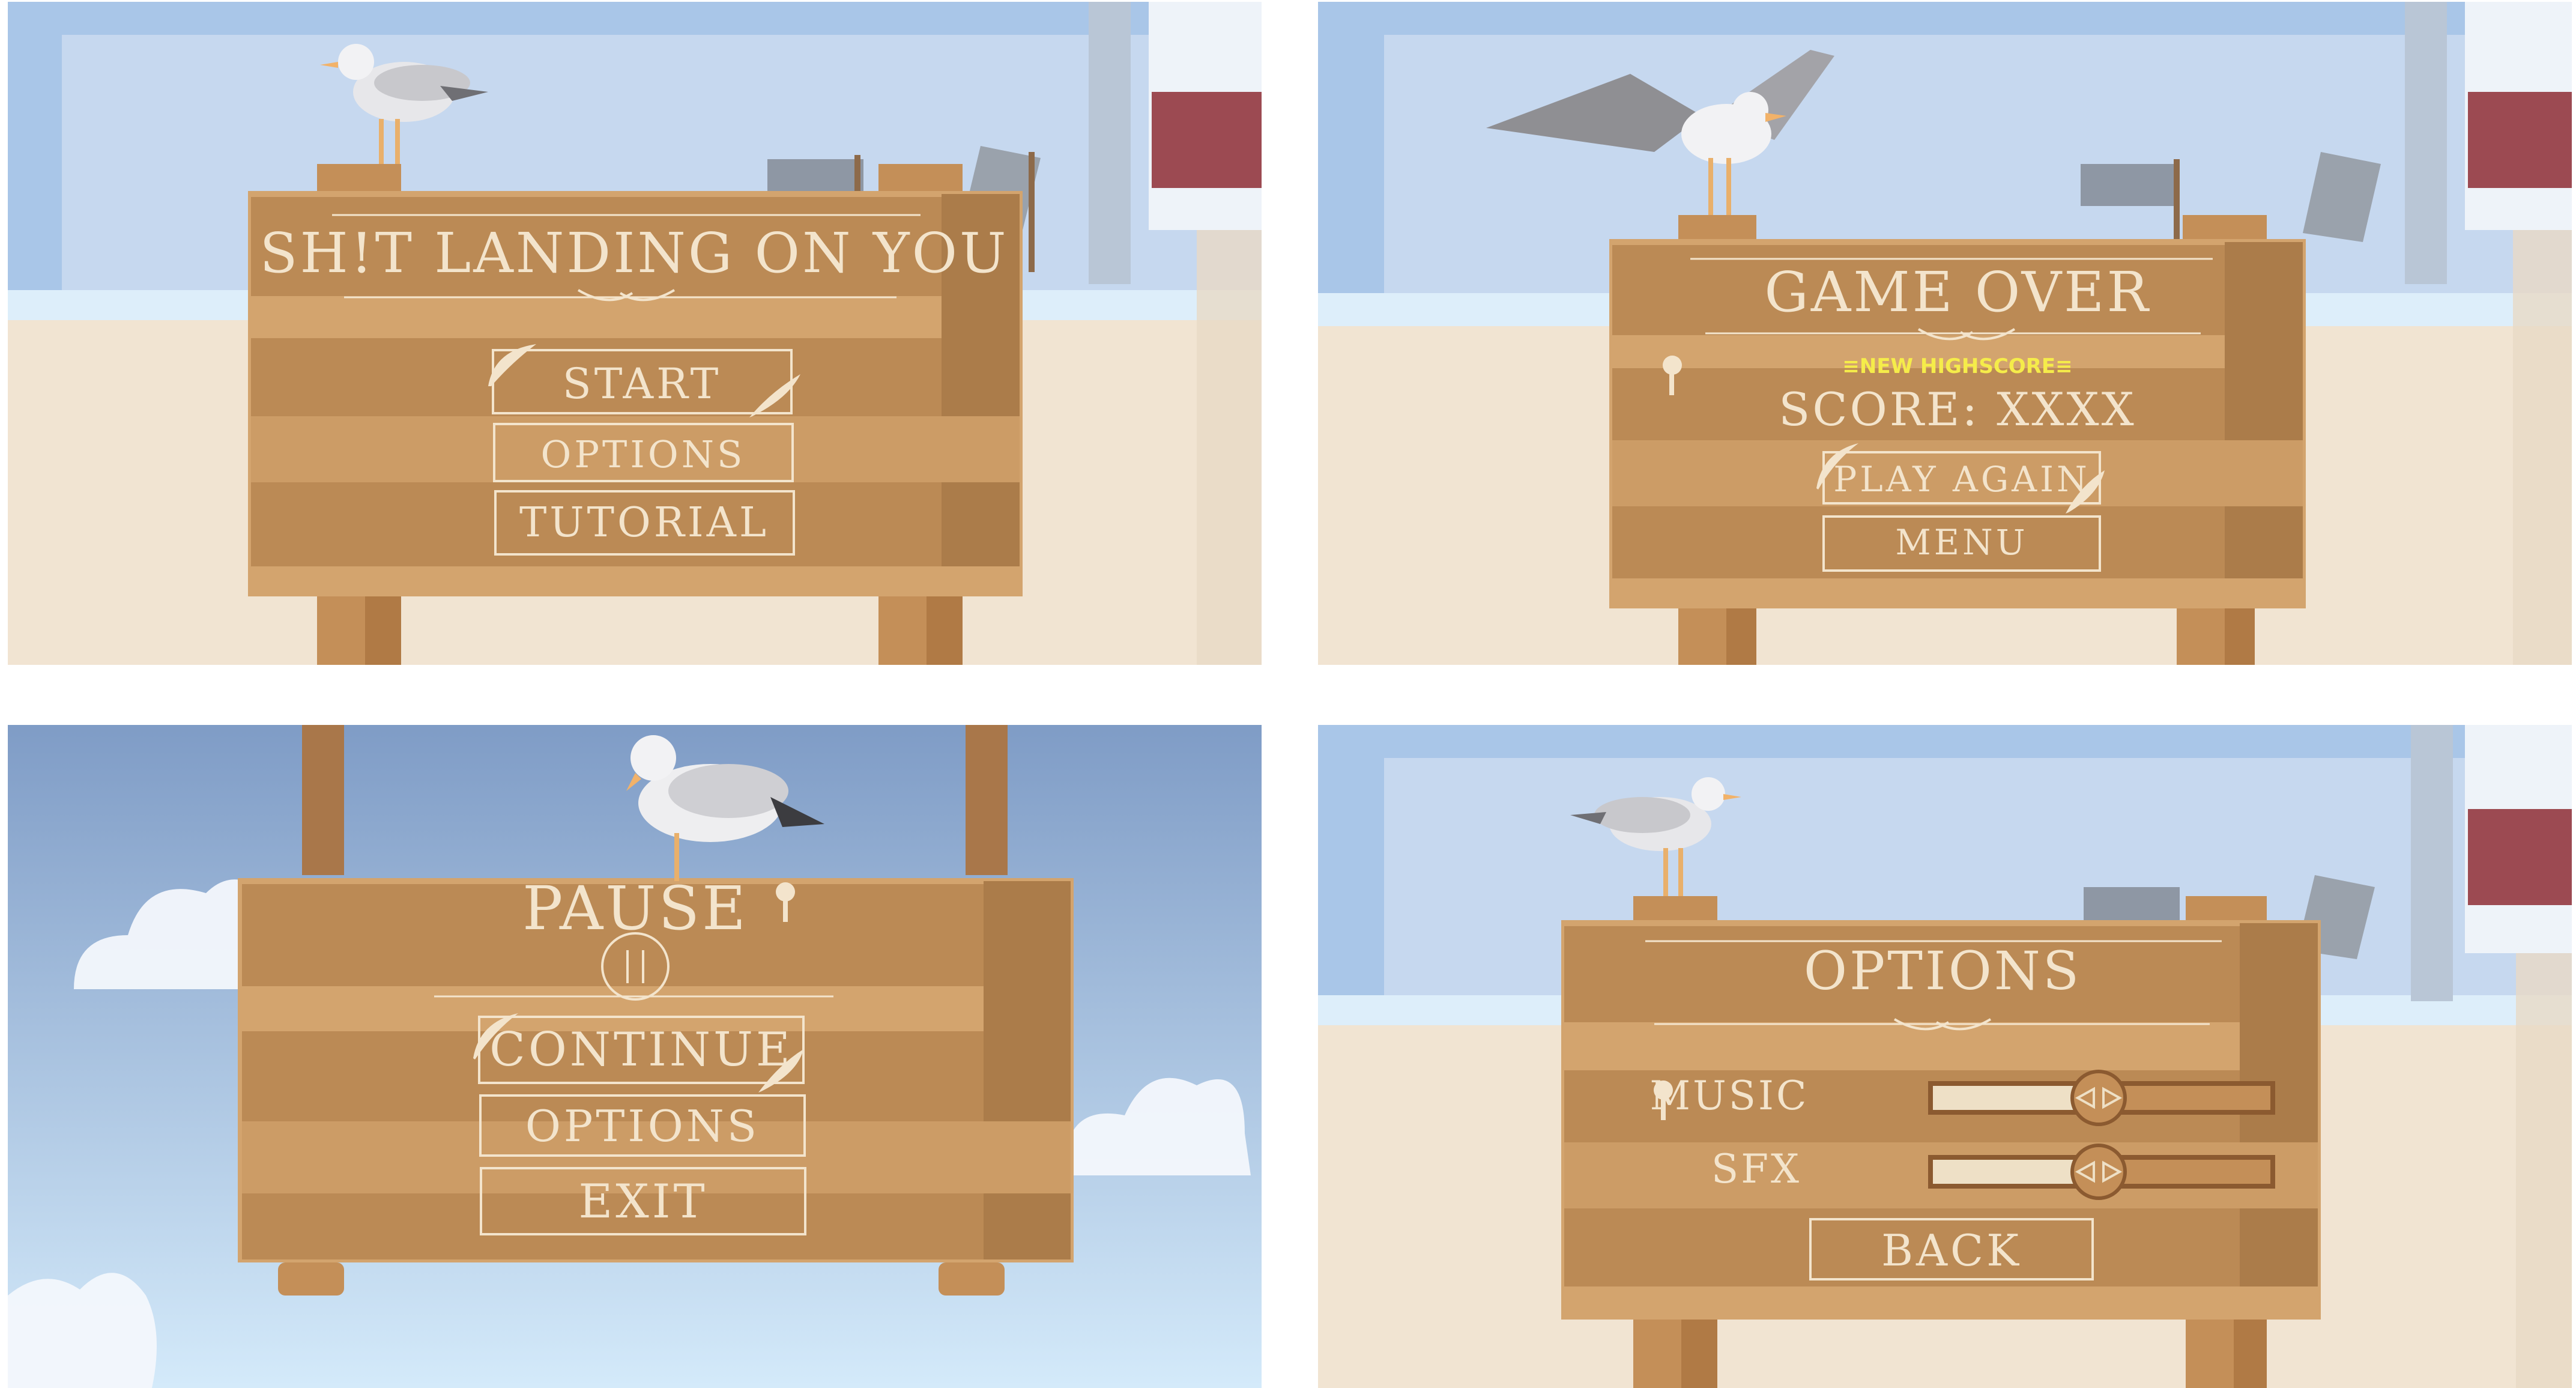 This screenshot has width=2576, height=1388. I want to click on start-button-label: START, so click(642, 383).